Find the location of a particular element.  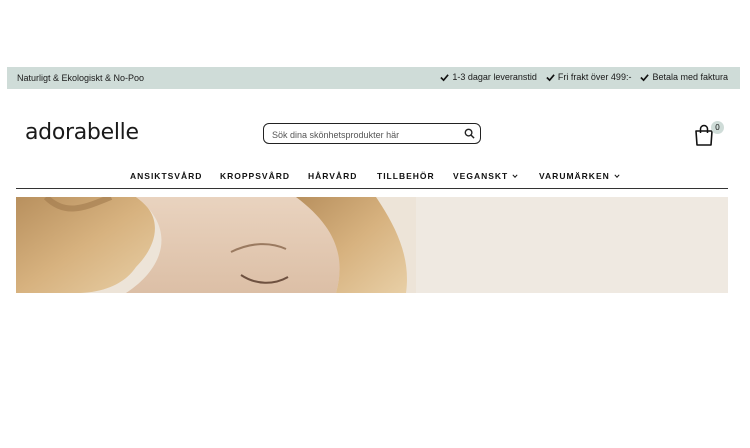

nav-item-ansiktsvard: ANSIKTSVÅRD is located at coordinates (166, 176).